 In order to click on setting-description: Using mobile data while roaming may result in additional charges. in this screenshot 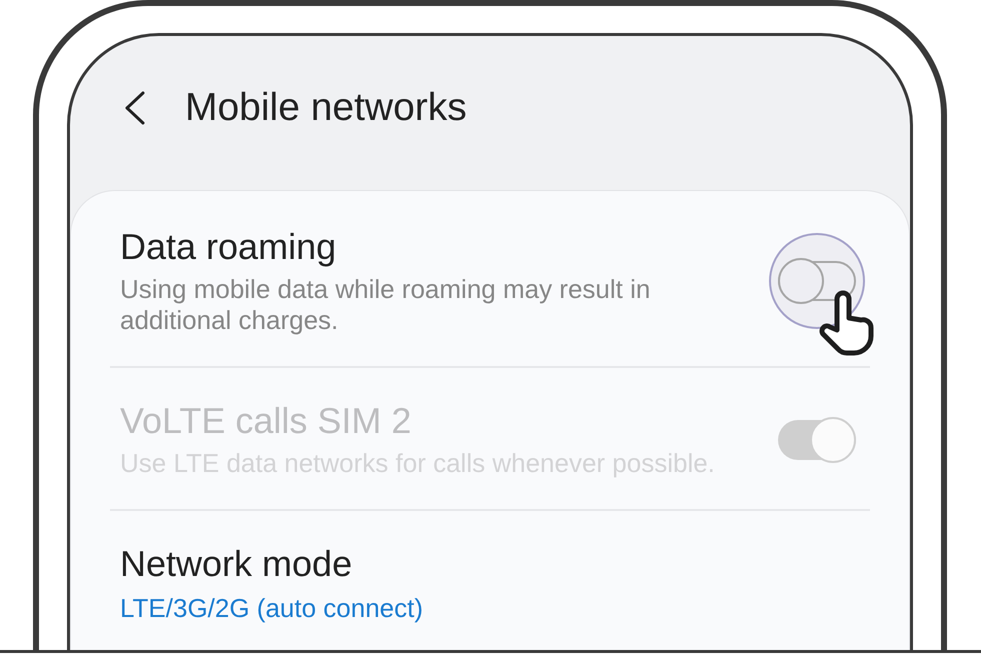, I will do `click(386, 305)`.